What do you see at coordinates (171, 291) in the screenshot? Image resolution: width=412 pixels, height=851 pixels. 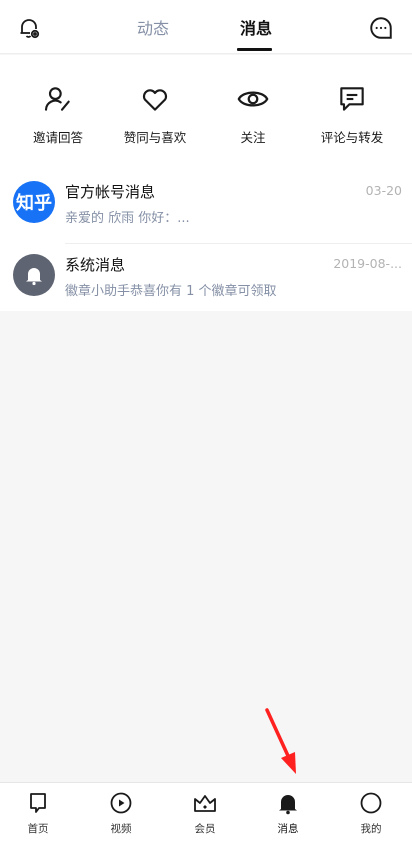 I see `message-preview: 徽章小助手恭喜你有 1 个徽章可领取` at bounding box center [171, 291].